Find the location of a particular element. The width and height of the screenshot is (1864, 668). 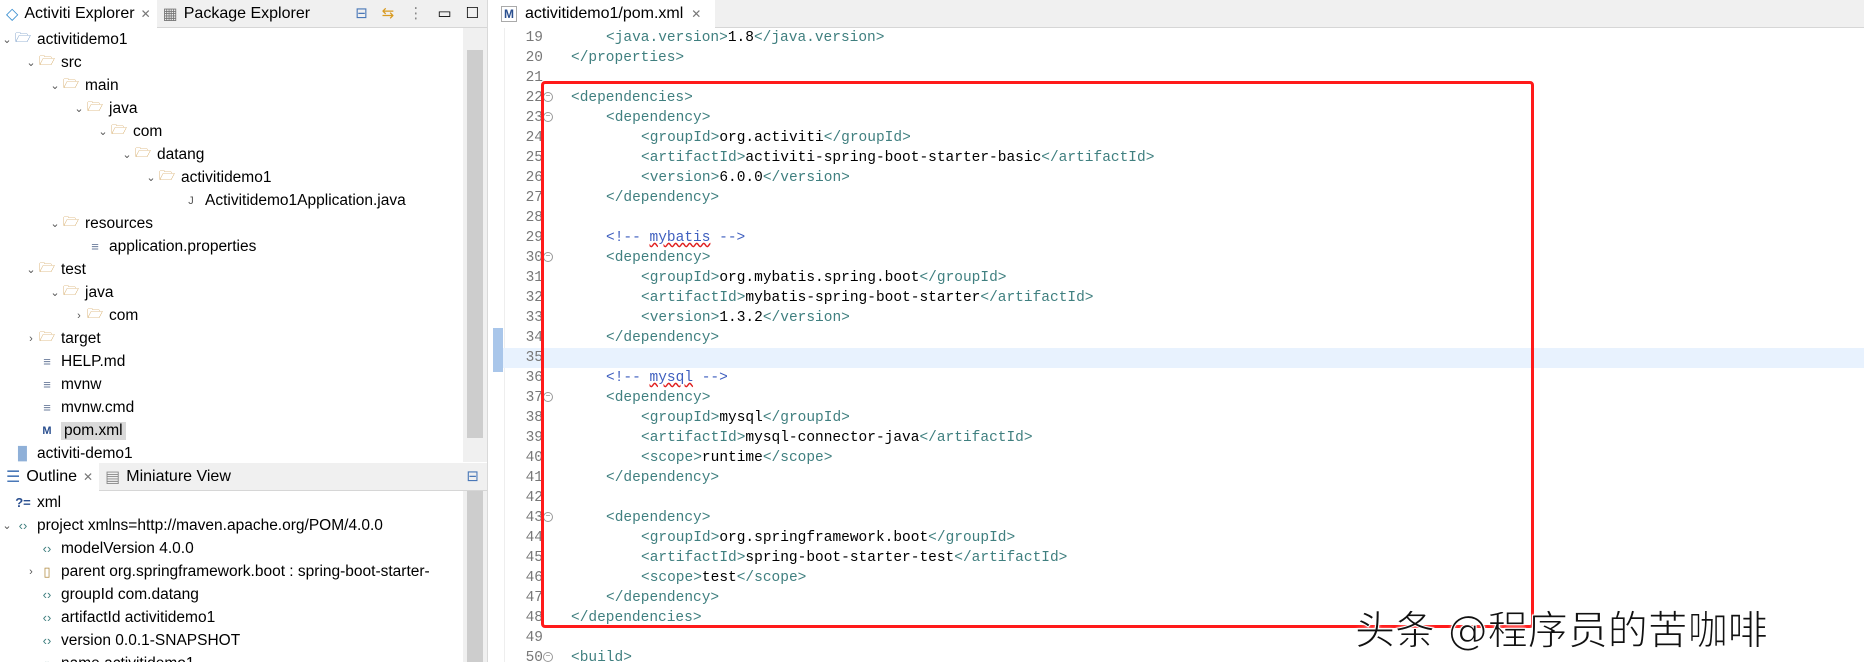

tree-item: ⌄ 🗁 datang is located at coordinates (231, 154).